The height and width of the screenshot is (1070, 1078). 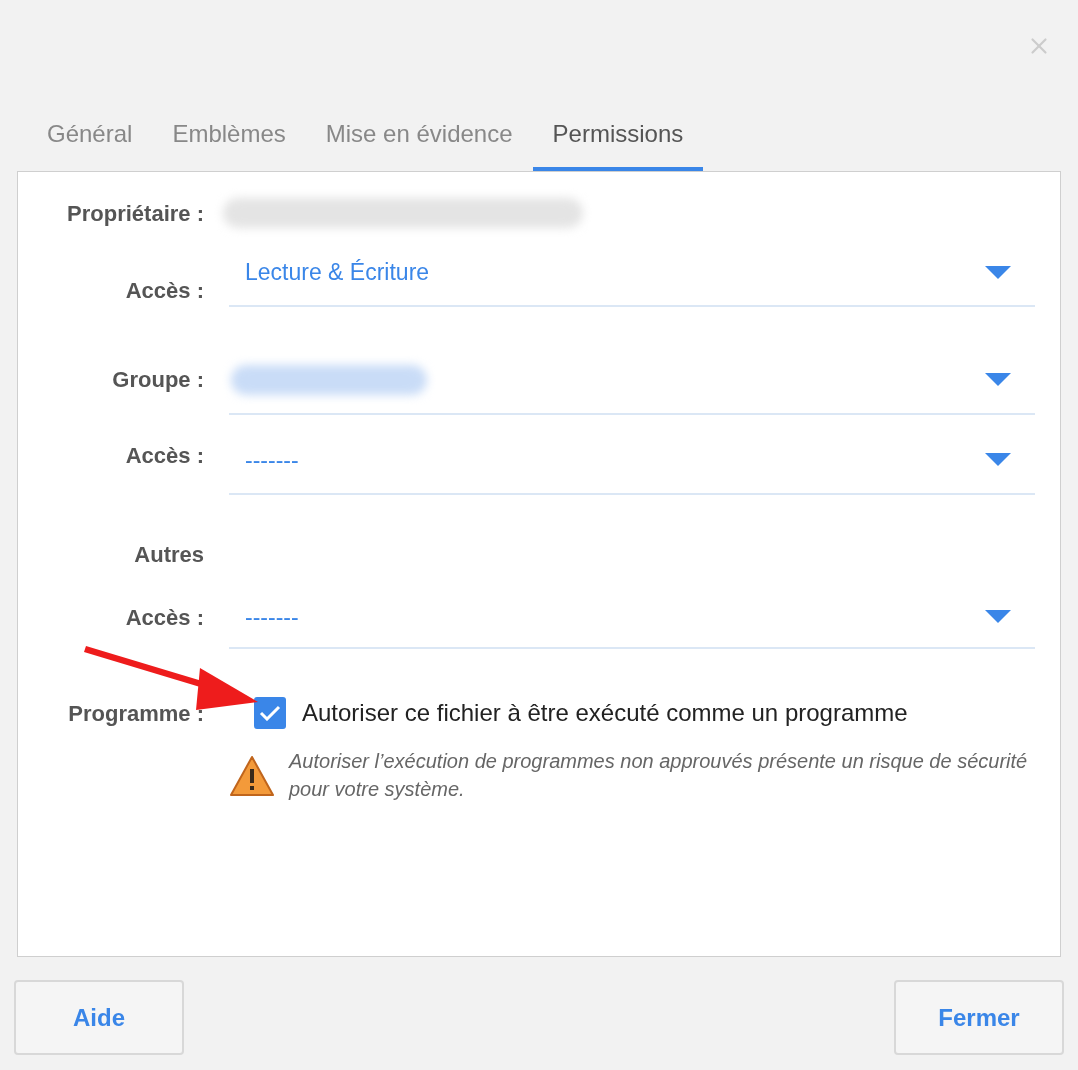 What do you see at coordinates (135, 213) in the screenshot?
I see `field-label: Propriétaire :` at bounding box center [135, 213].